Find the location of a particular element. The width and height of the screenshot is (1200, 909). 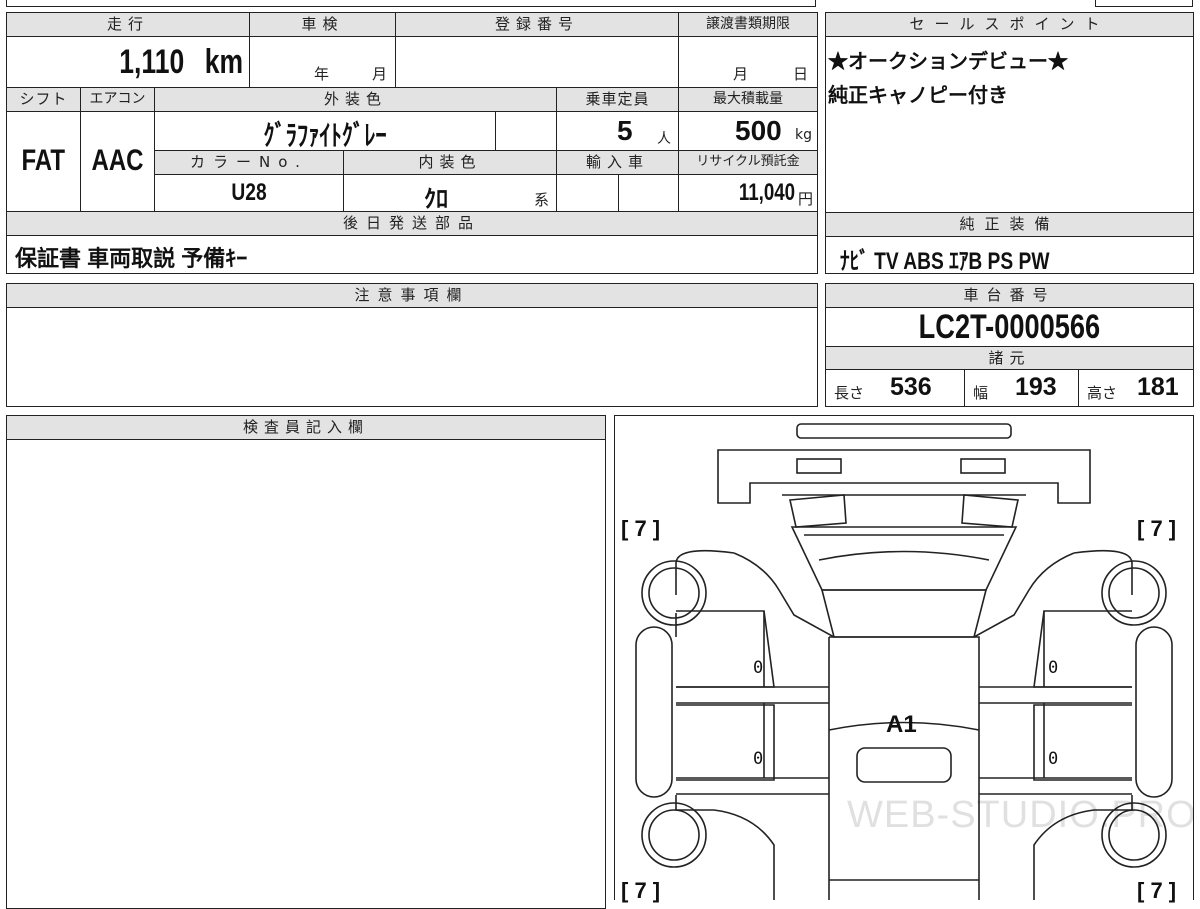

capacity-header: 乗車定員 is located at coordinates (617, 99).